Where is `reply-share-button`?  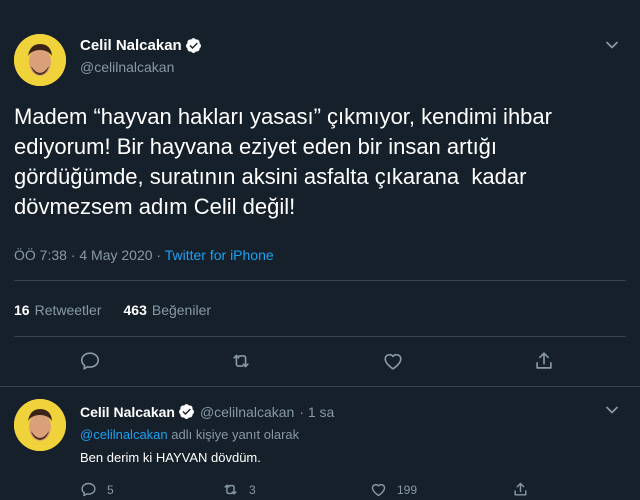
reply-share-button is located at coordinates (525, 489).